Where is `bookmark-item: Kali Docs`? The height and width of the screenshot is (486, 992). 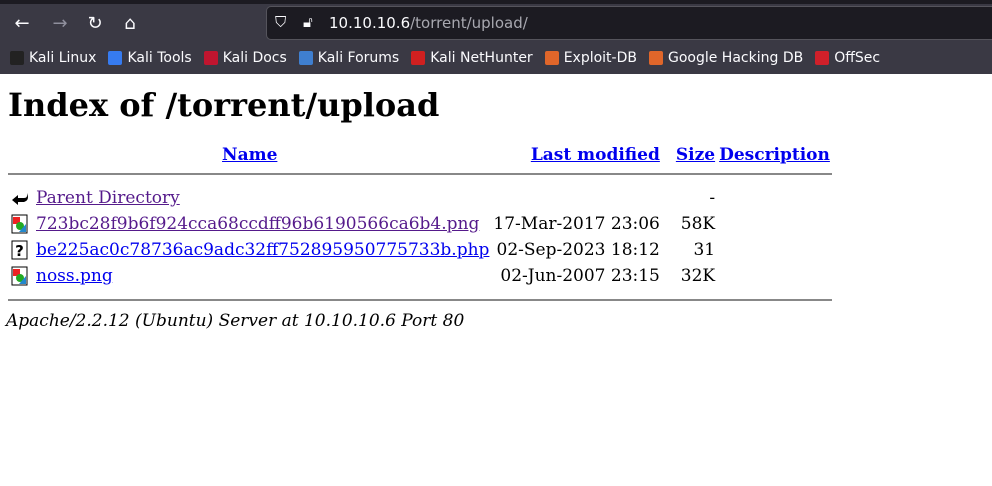
bookmark-item: Kali Docs is located at coordinates (245, 58).